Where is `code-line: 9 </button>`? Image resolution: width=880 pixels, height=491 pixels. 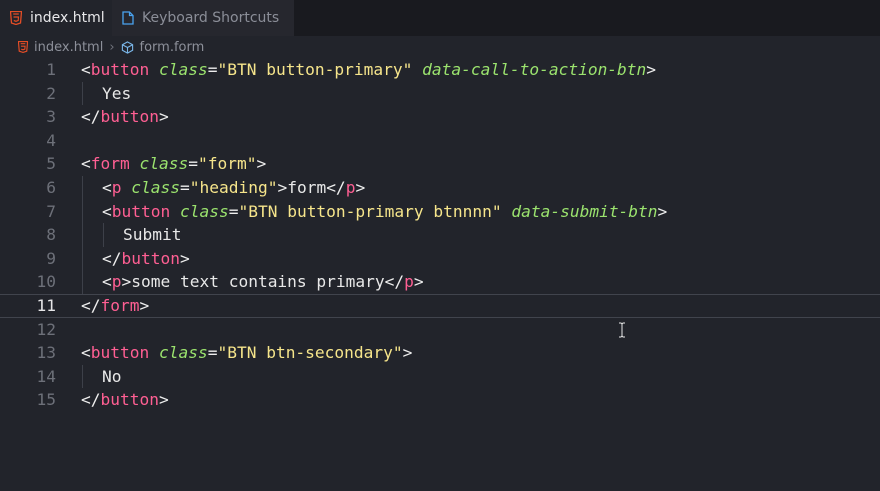
code-line: 9 </button> is located at coordinates (440, 258).